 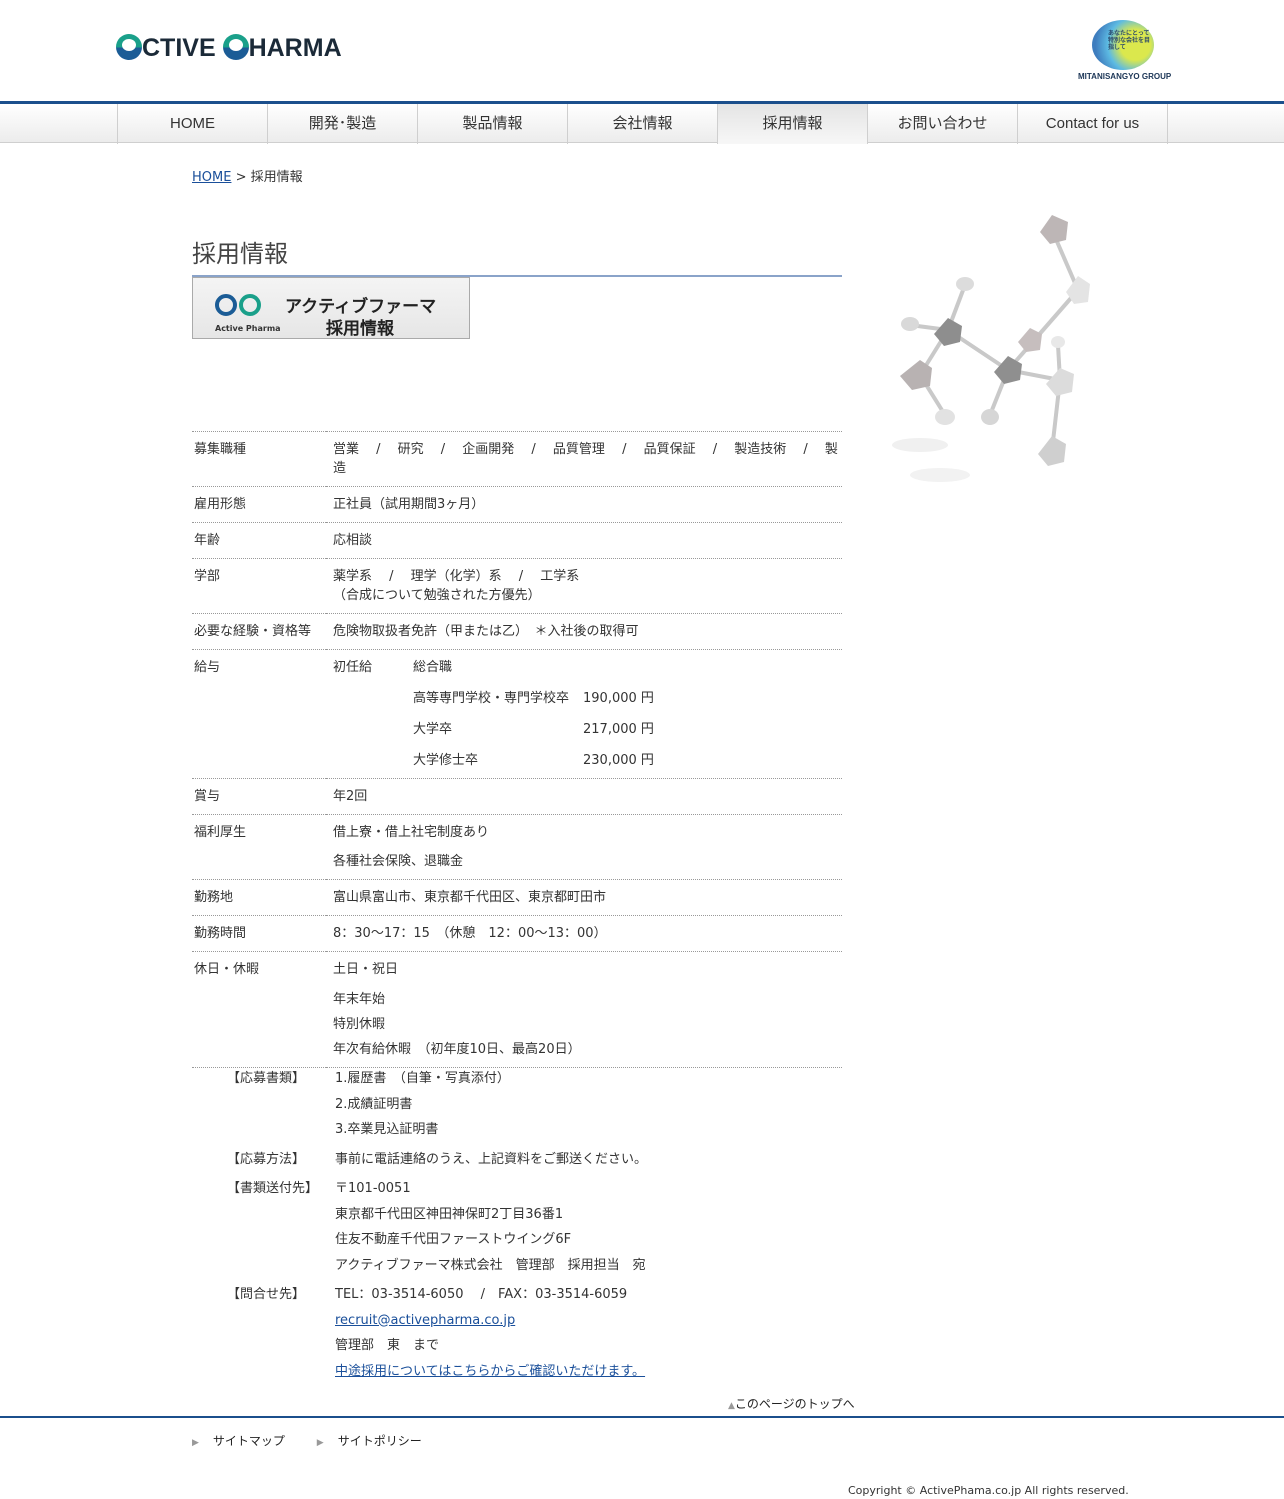 I want to click on nav-contact-en: Contact for us, so click(x=1093, y=124).